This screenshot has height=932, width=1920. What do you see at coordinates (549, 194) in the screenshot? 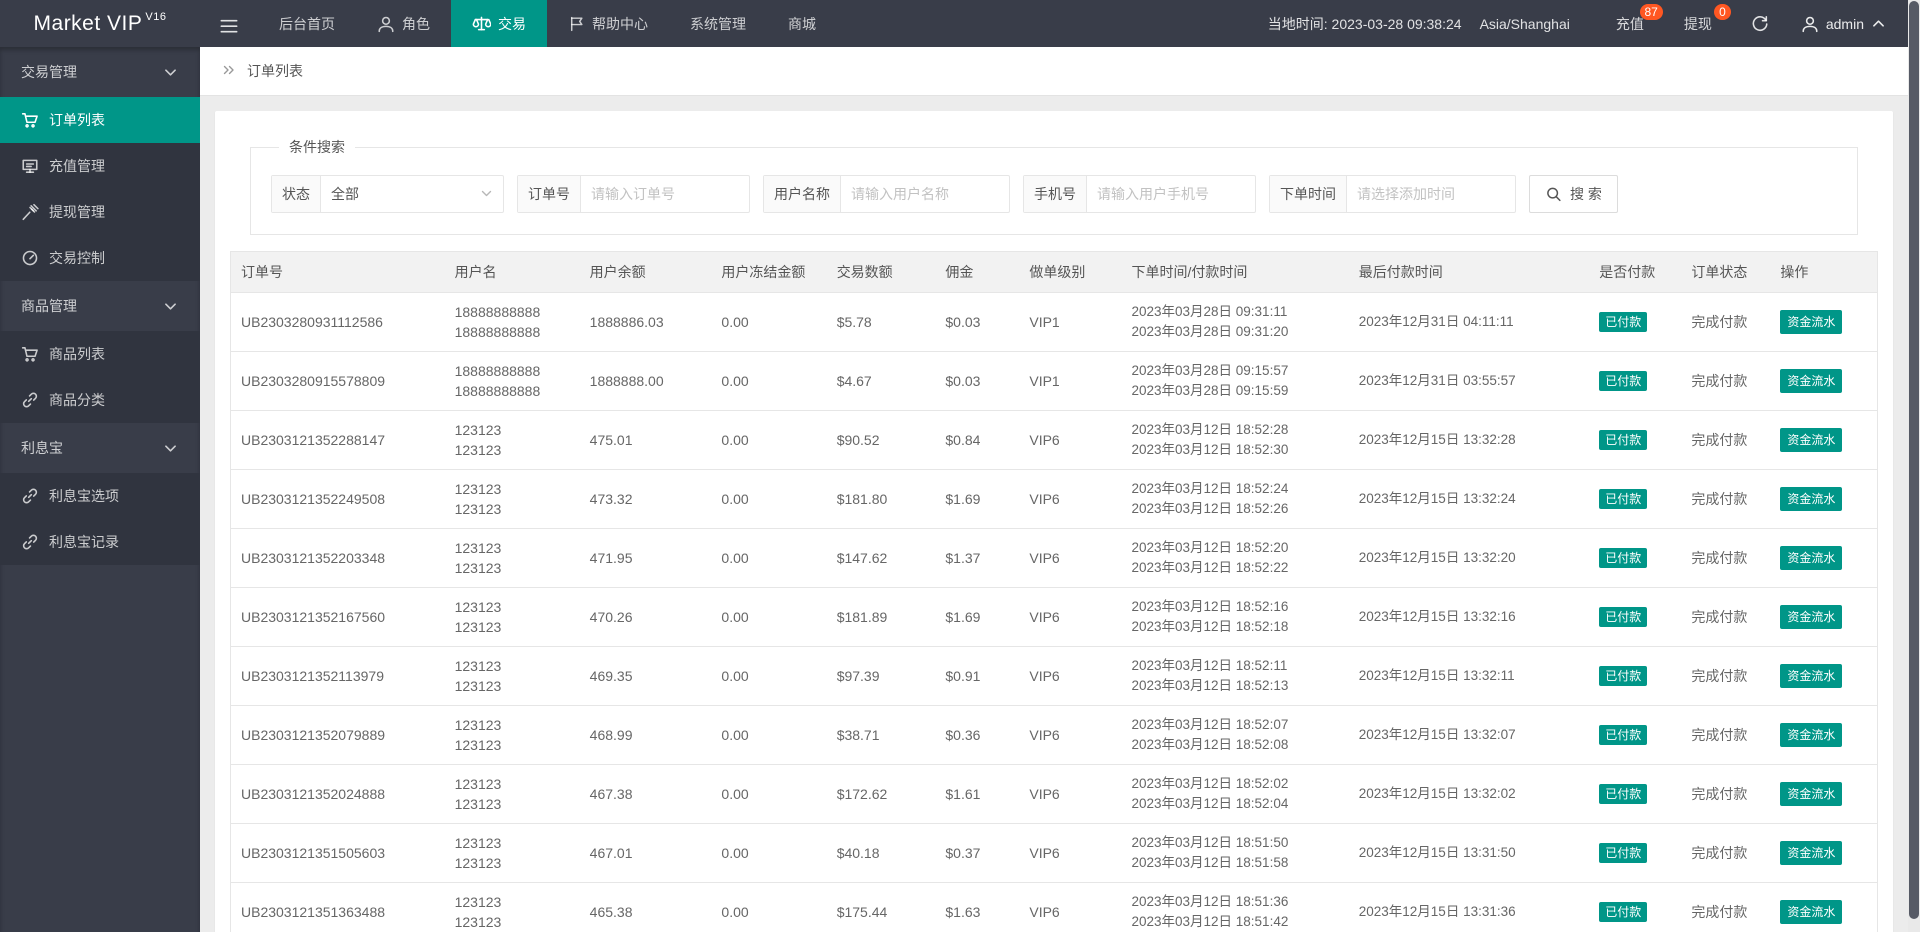
I see `search-field-label: 订单号` at bounding box center [549, 194].